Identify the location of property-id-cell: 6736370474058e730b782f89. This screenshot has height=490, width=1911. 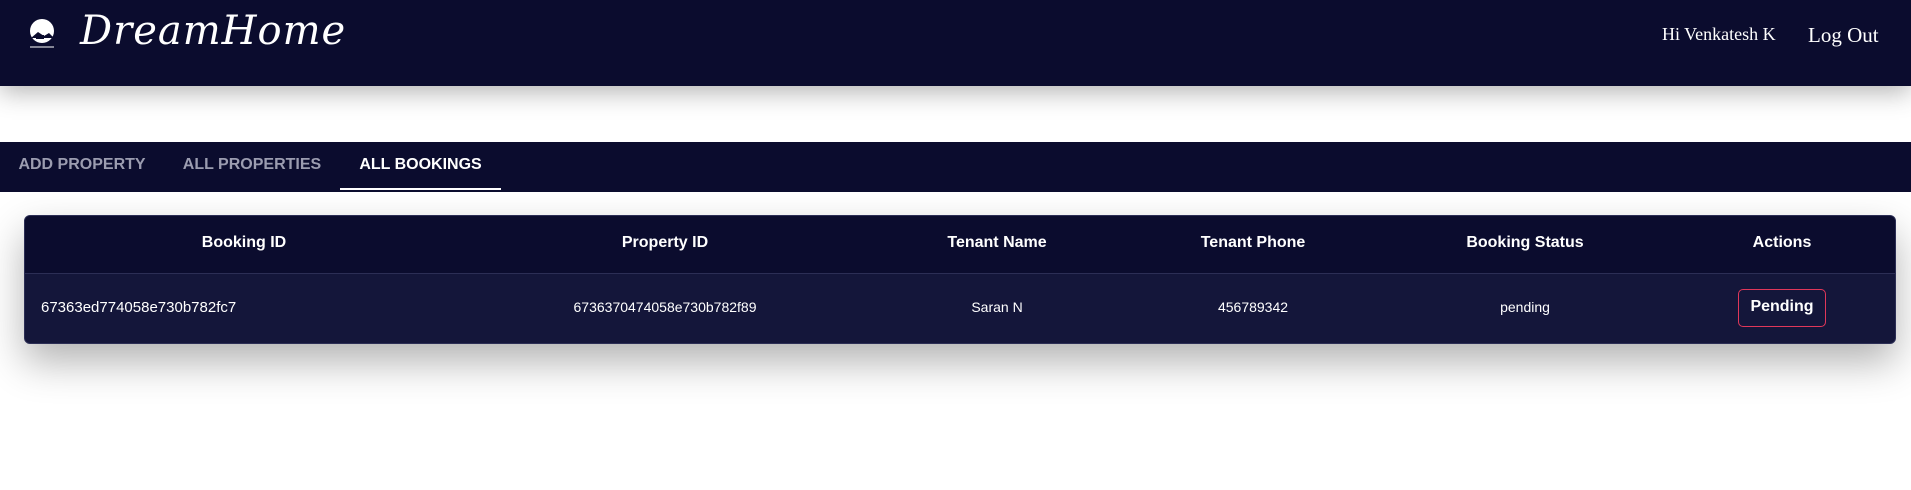
(665, 307).